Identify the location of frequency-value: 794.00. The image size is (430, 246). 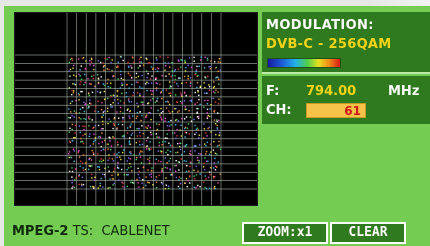
(331, 91).